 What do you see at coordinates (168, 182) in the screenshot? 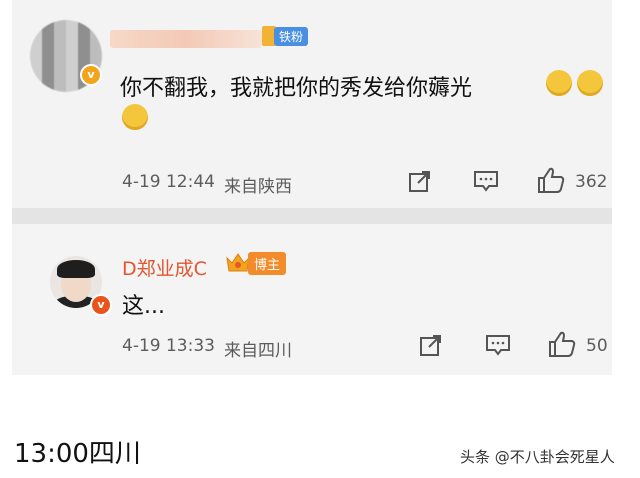
I see `comment-time: 4-19 12:44` at bounding box center [168, 182].